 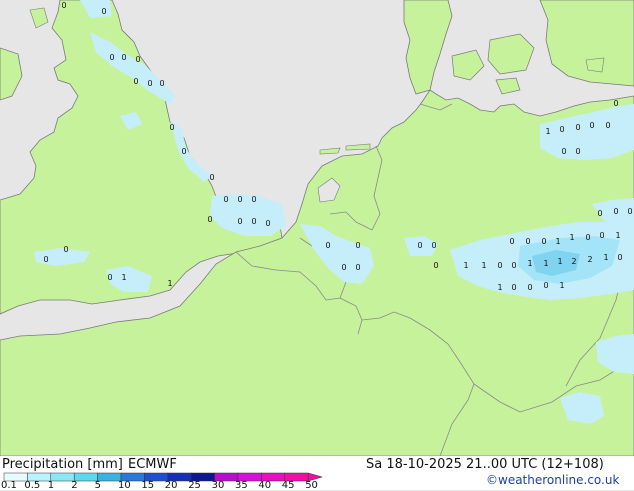 I want to click on color-scale-tick-label: 0.5, so click(x=32, y=485).